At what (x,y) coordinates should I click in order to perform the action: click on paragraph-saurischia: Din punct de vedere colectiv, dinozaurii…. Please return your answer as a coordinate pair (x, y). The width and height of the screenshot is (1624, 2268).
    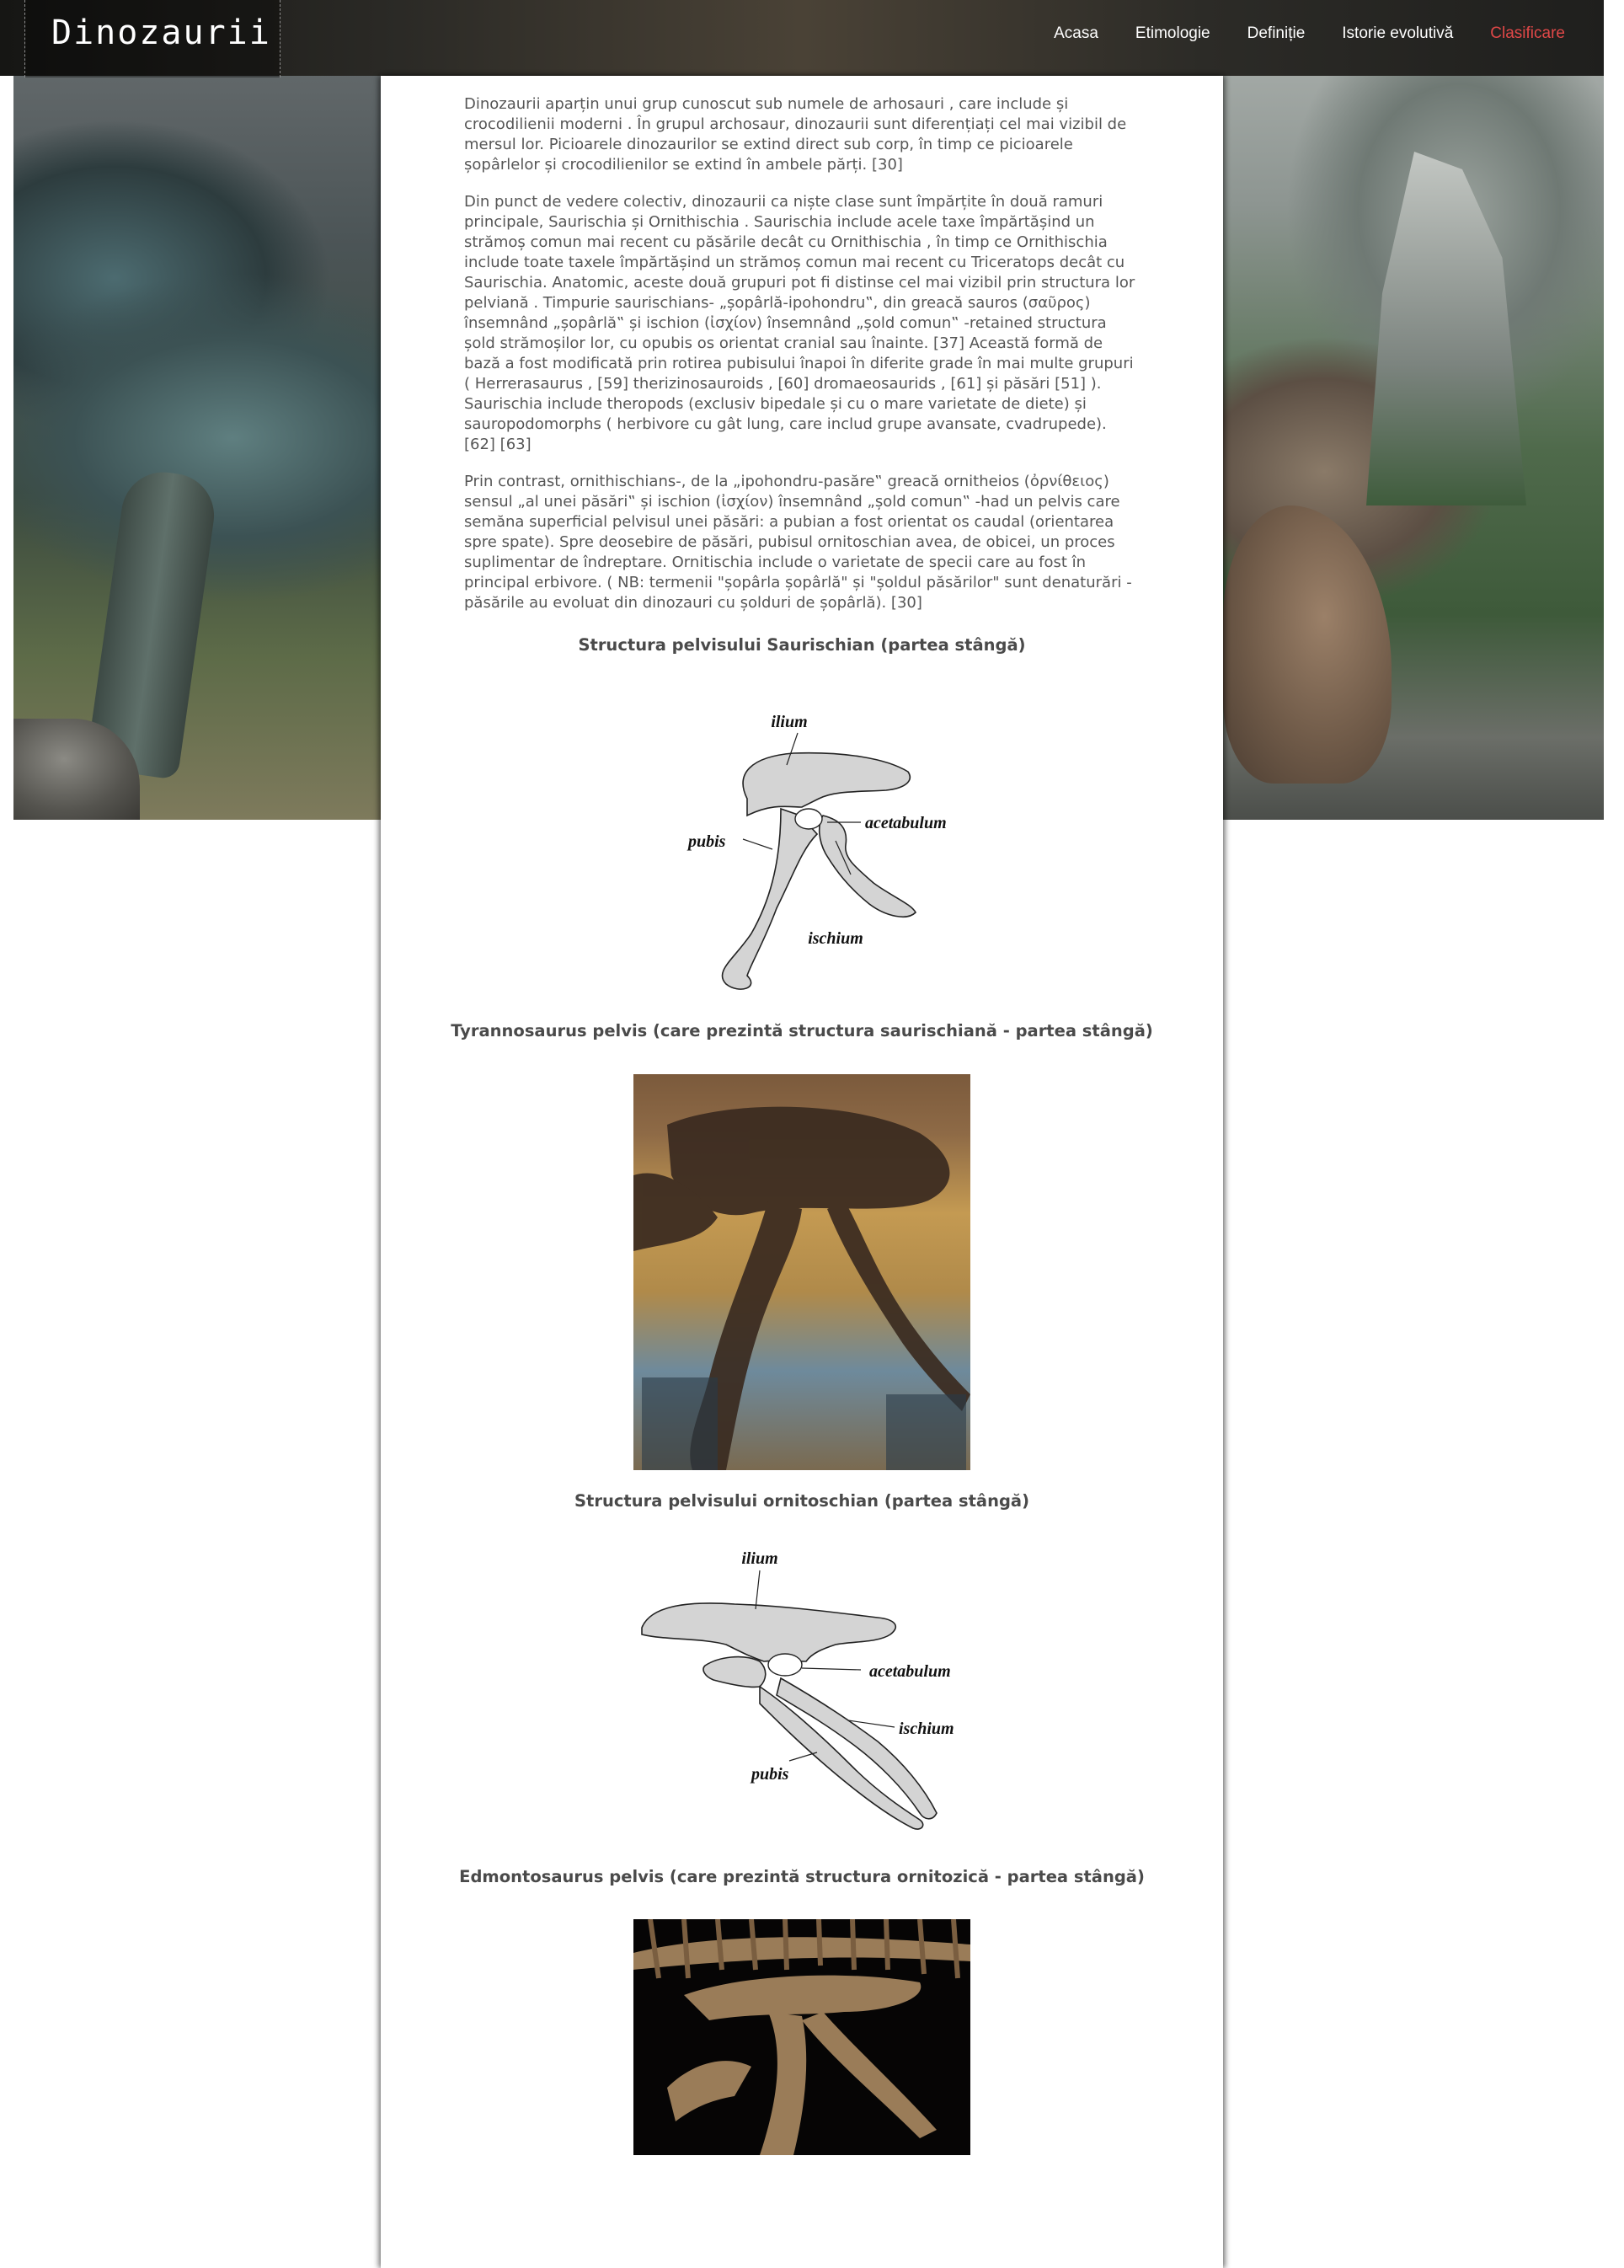
    Looking at the image, I should click on (799, 323).